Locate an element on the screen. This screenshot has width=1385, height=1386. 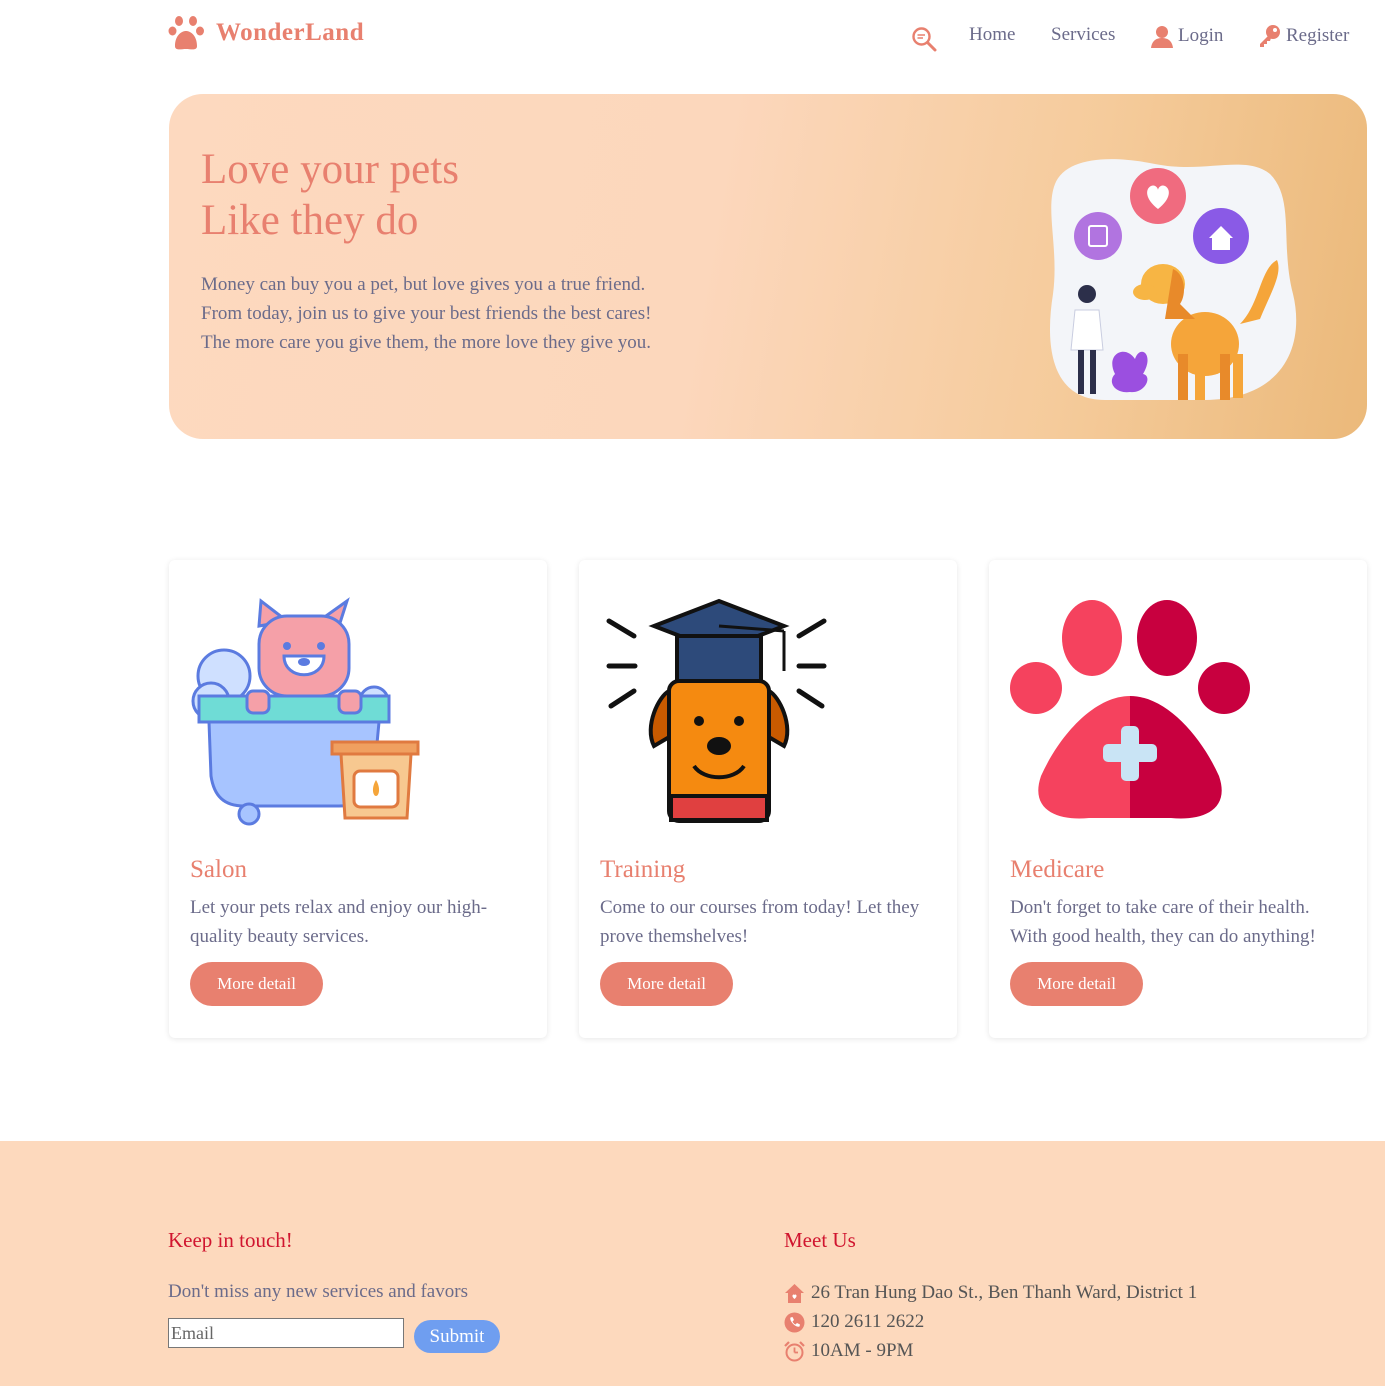
hero-title-line1: Love your pets is located at coordinates (330, 169).